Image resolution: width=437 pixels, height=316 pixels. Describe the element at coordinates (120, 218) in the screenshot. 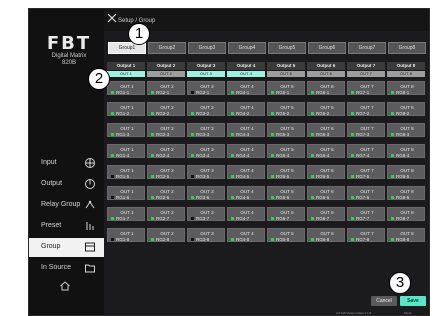

I see `cell-relay-row: RG1-7` at that location.